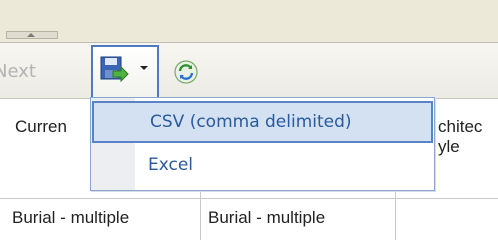  I want to click on scroll-up-arrow-icon, so click(31, 35).